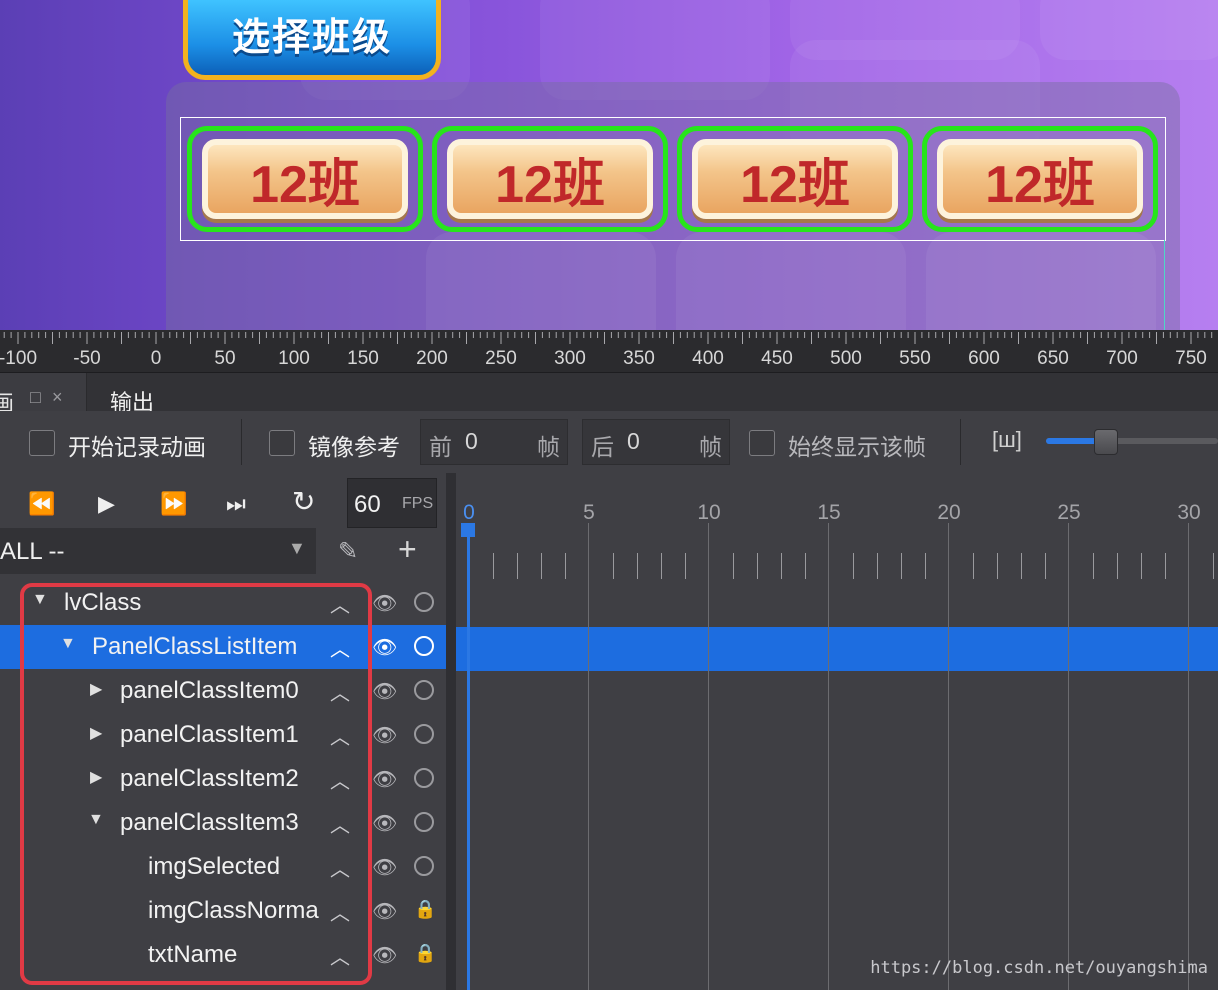  I want to click on skip-to-end-icon: ⏭, so click(236, 504).